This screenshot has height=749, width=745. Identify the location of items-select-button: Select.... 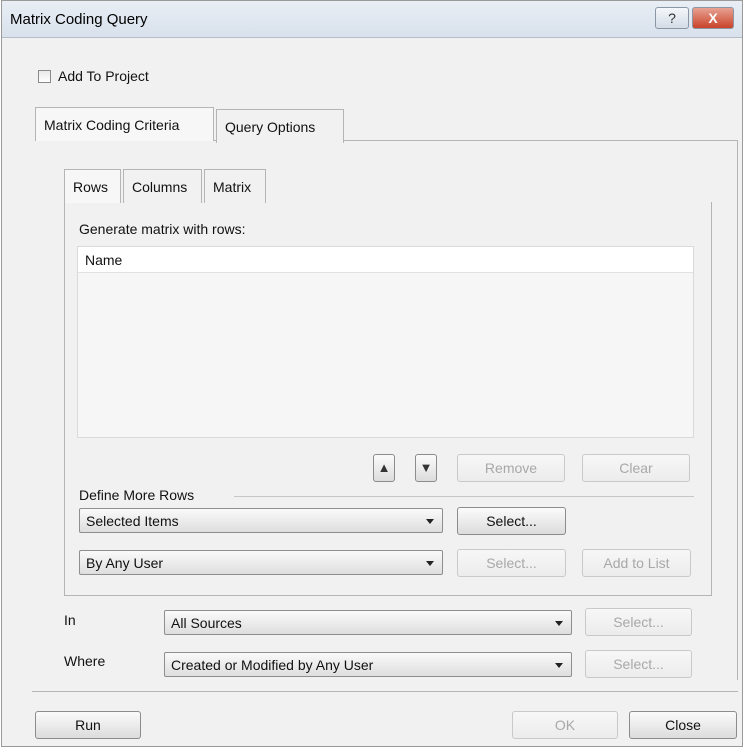
(511, 521).